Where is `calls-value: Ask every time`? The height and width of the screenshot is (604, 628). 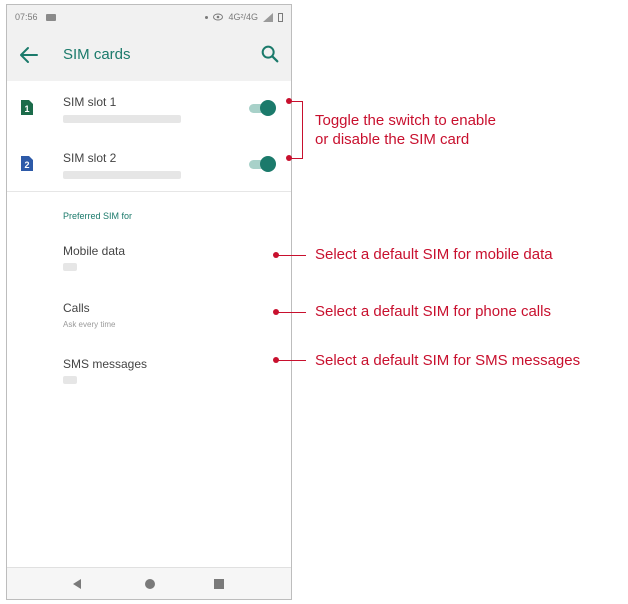 calls-value: Ask every time is located at coordinates (89, 324).